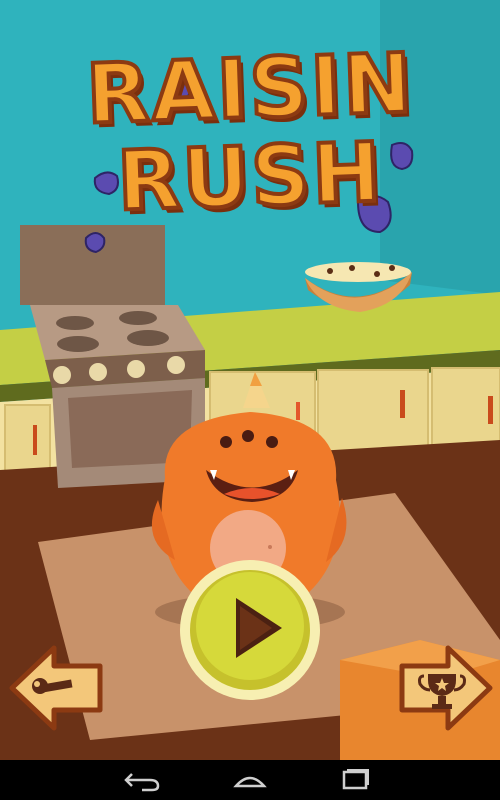 The image size is (500, 800). I want to click on home-button, so click(250, 780).